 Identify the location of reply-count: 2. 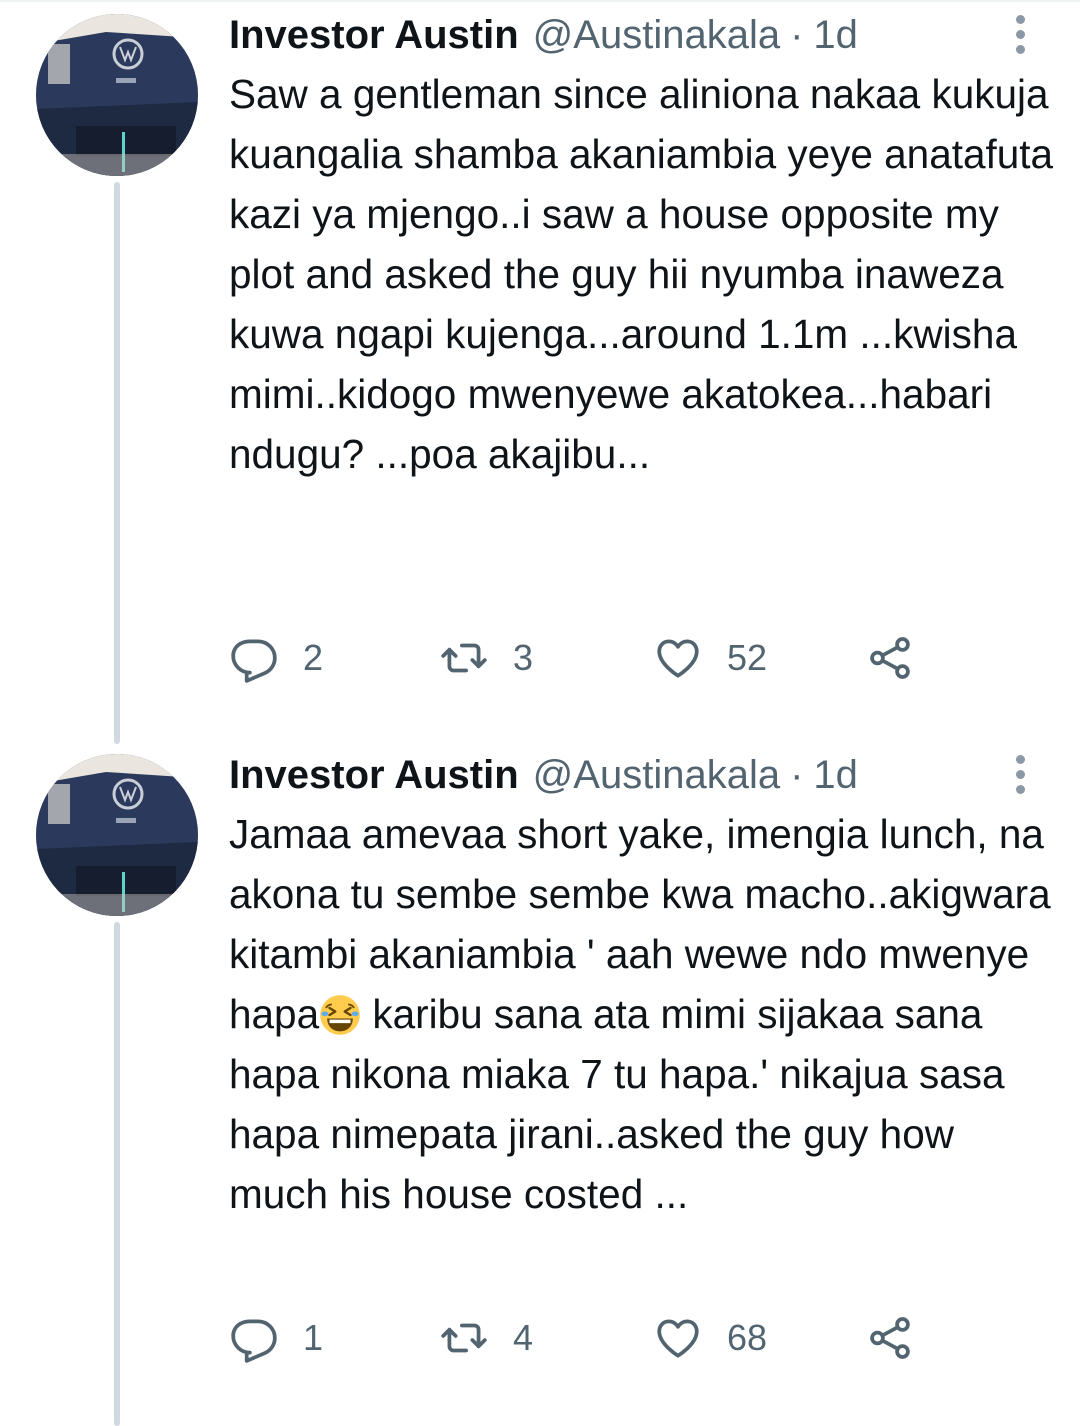
(313, 657).